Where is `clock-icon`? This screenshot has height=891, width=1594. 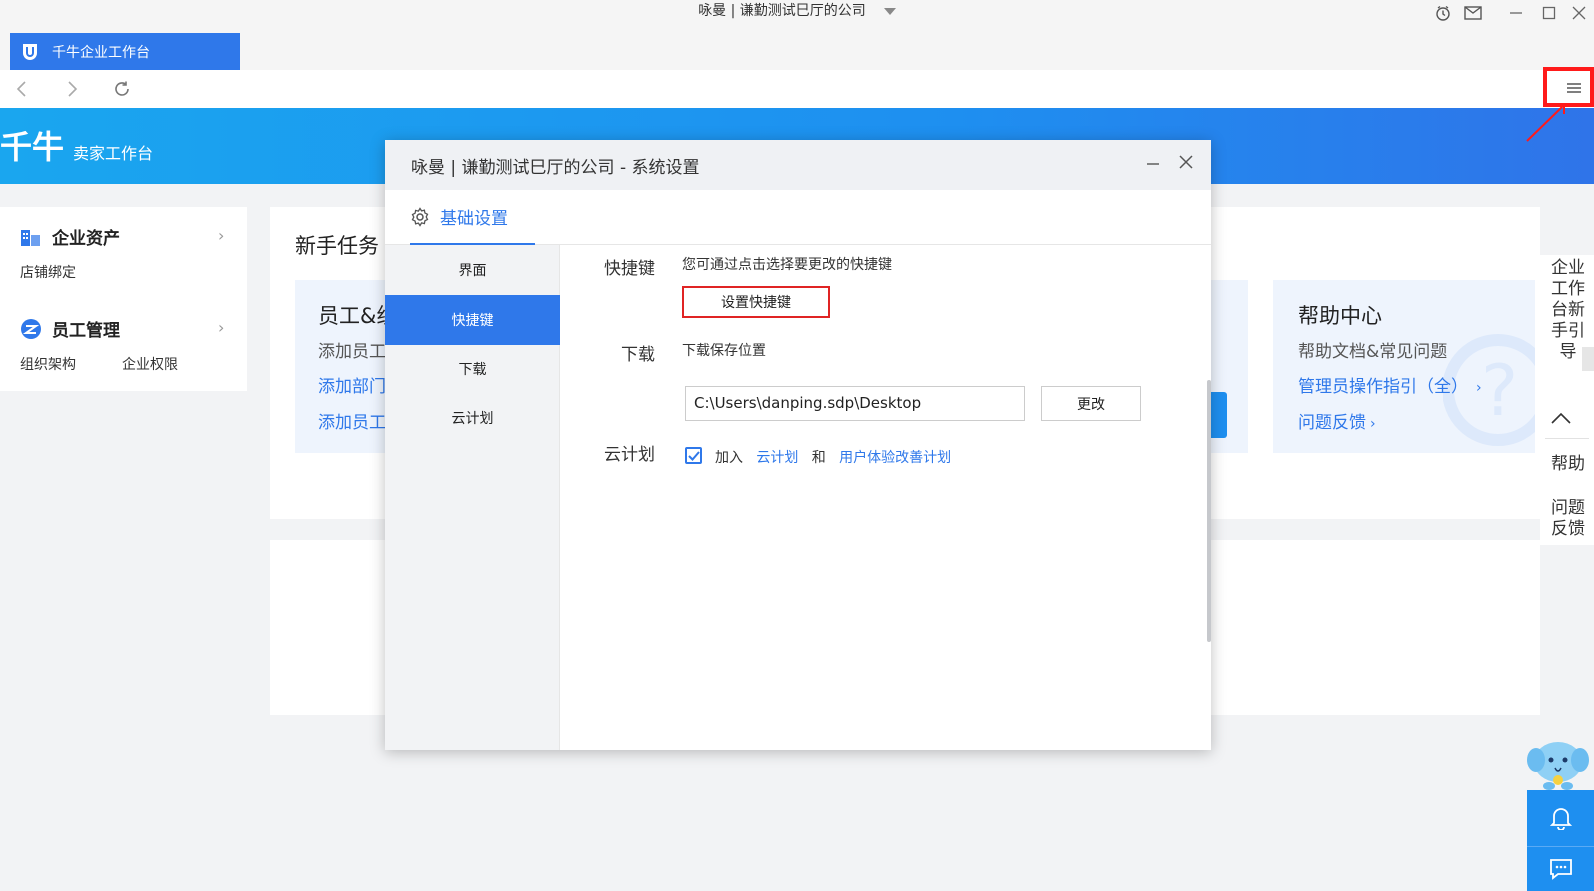
clock-icon is located at coordinates (1443, 13).